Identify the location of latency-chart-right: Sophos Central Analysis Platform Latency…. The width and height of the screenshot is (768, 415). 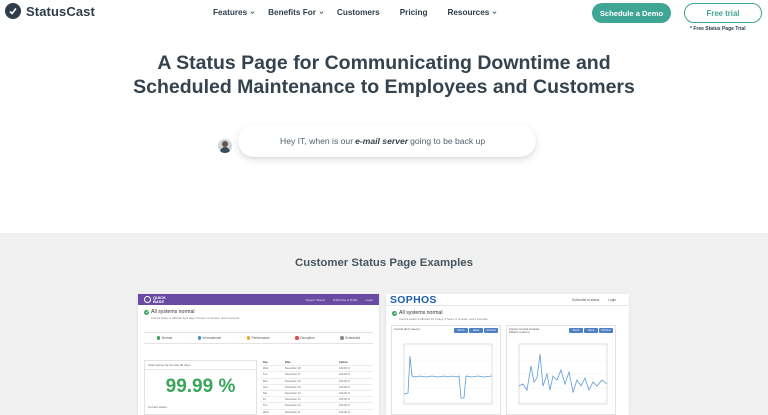
(561, 370).